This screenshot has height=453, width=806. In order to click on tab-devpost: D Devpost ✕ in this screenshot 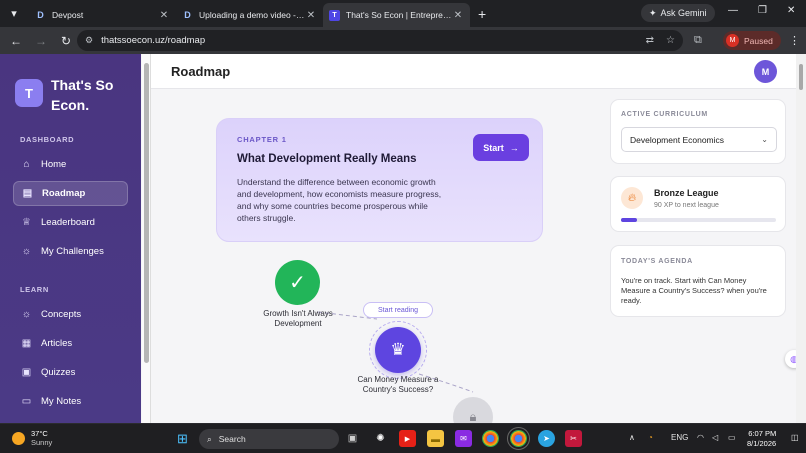, I will do `click(102, 15)`.